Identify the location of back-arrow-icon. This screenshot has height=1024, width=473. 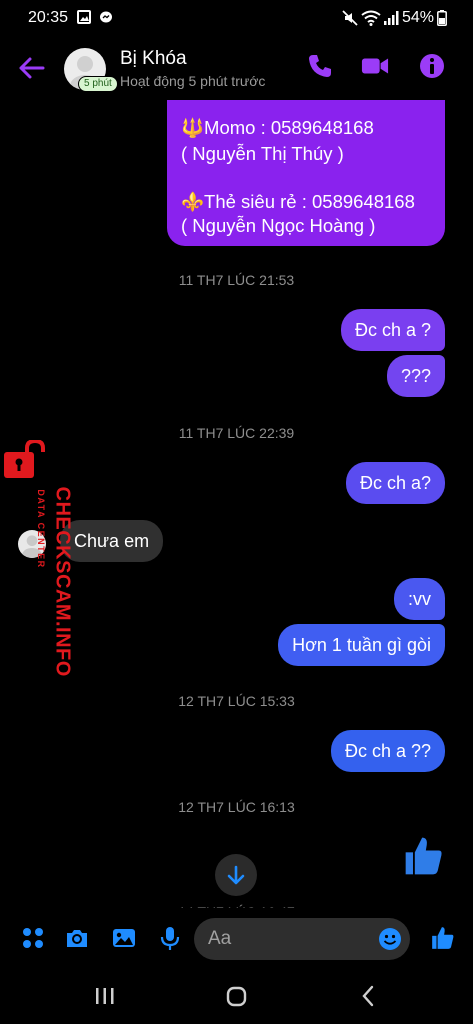
(32, 68).